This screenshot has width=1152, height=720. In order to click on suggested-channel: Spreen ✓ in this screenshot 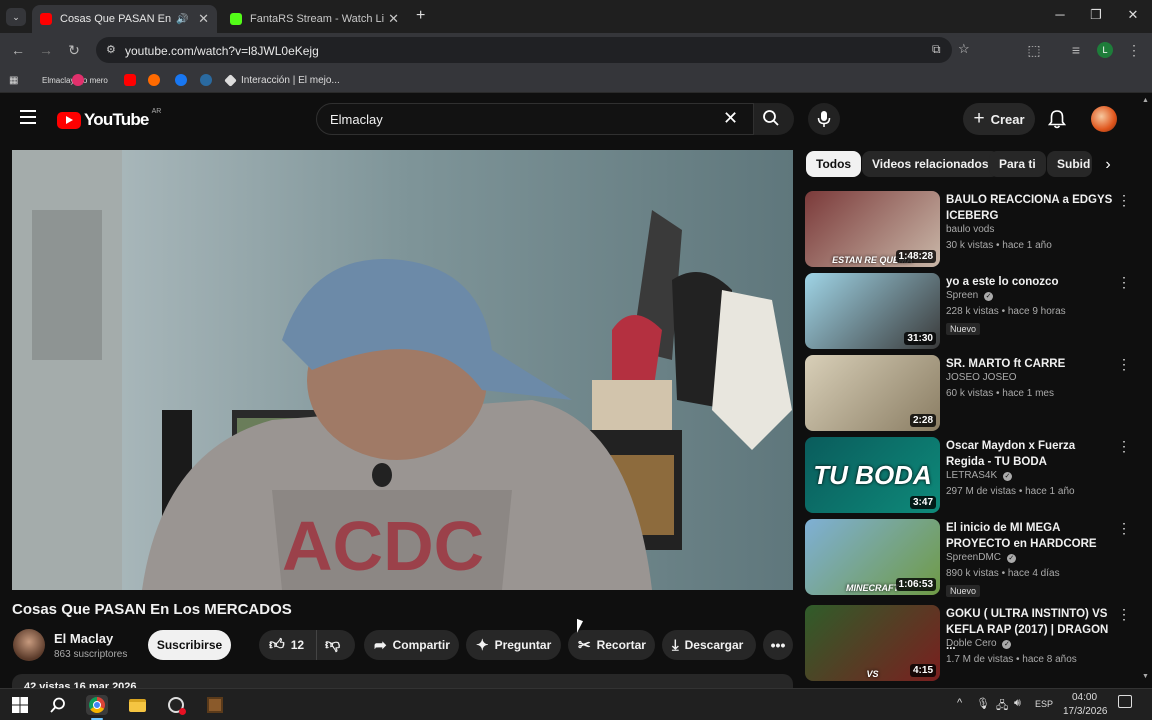, I will do `click(970, 295)`.